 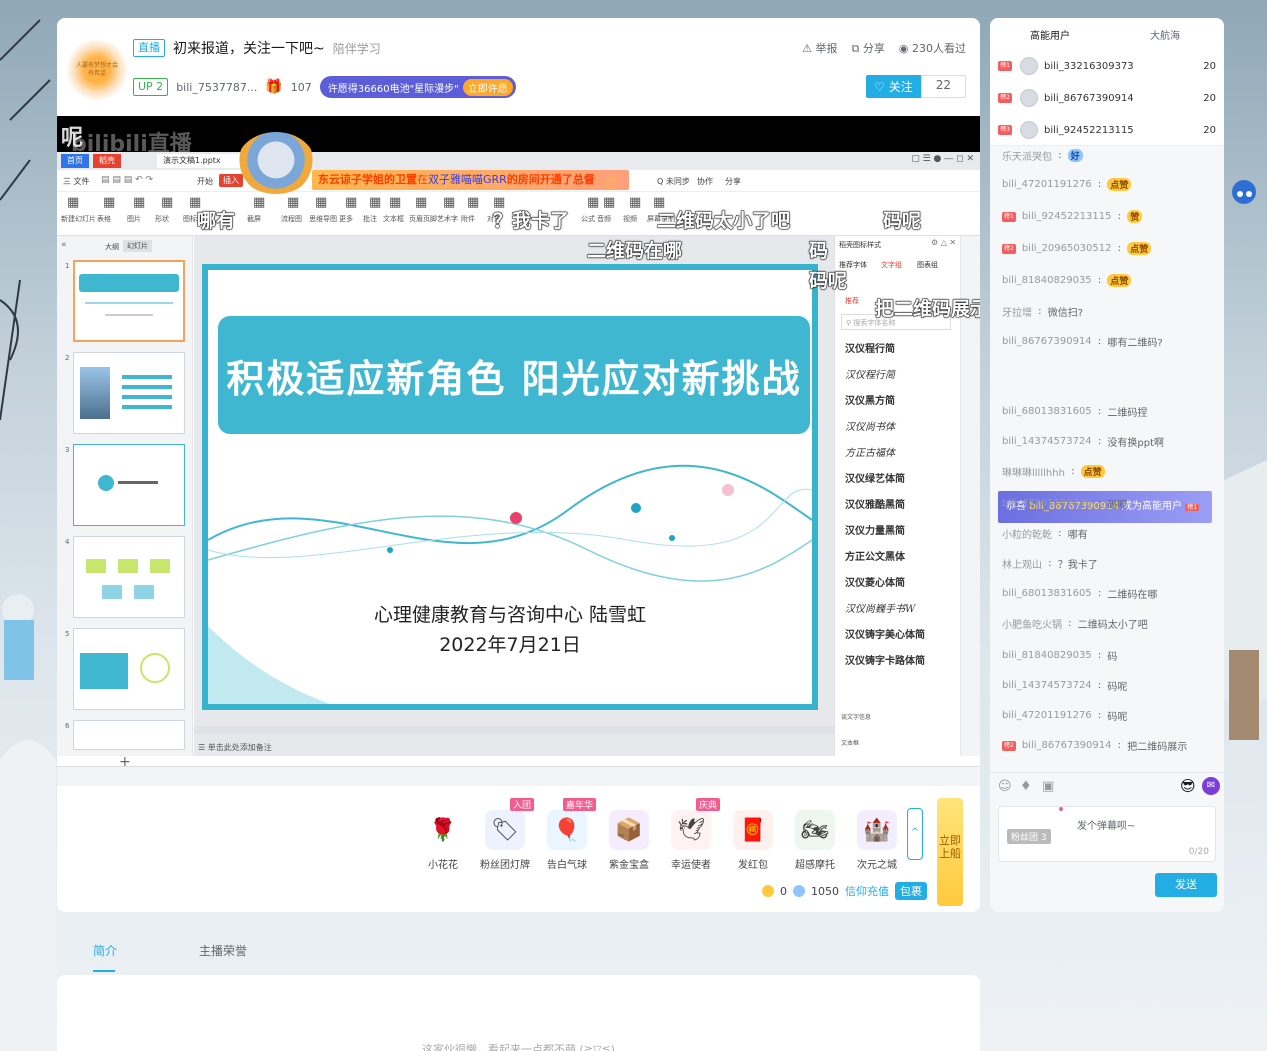 What do you see at coordinates (875, 581) in the screenshot?
I see `font-option: 汉仪菱心体简` at bounding box center [875, 581].